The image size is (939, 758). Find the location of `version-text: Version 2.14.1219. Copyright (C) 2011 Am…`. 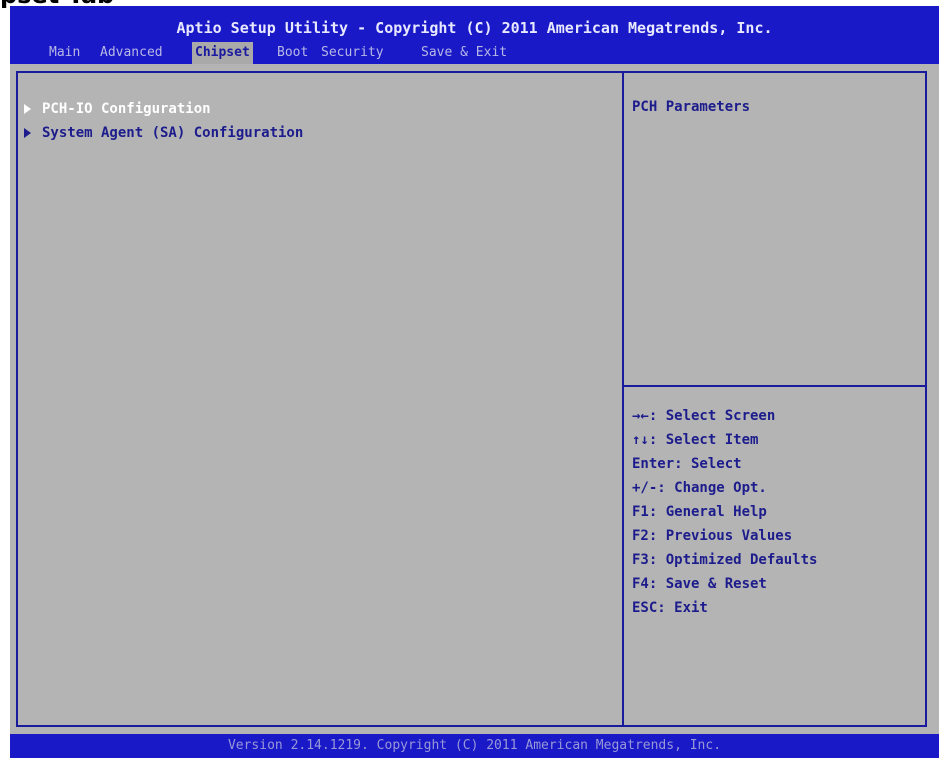

version-text: Version 2.14.1219. Copyright (C) 2011 Am… is located at coordinates (474, 745).